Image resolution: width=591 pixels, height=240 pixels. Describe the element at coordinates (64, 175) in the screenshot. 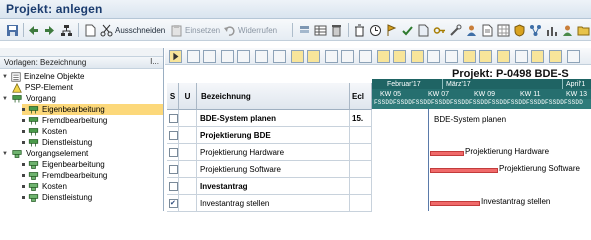

I see `tree-item-fremdbearbeitung-2: Fremdbearbeitung` at that location.